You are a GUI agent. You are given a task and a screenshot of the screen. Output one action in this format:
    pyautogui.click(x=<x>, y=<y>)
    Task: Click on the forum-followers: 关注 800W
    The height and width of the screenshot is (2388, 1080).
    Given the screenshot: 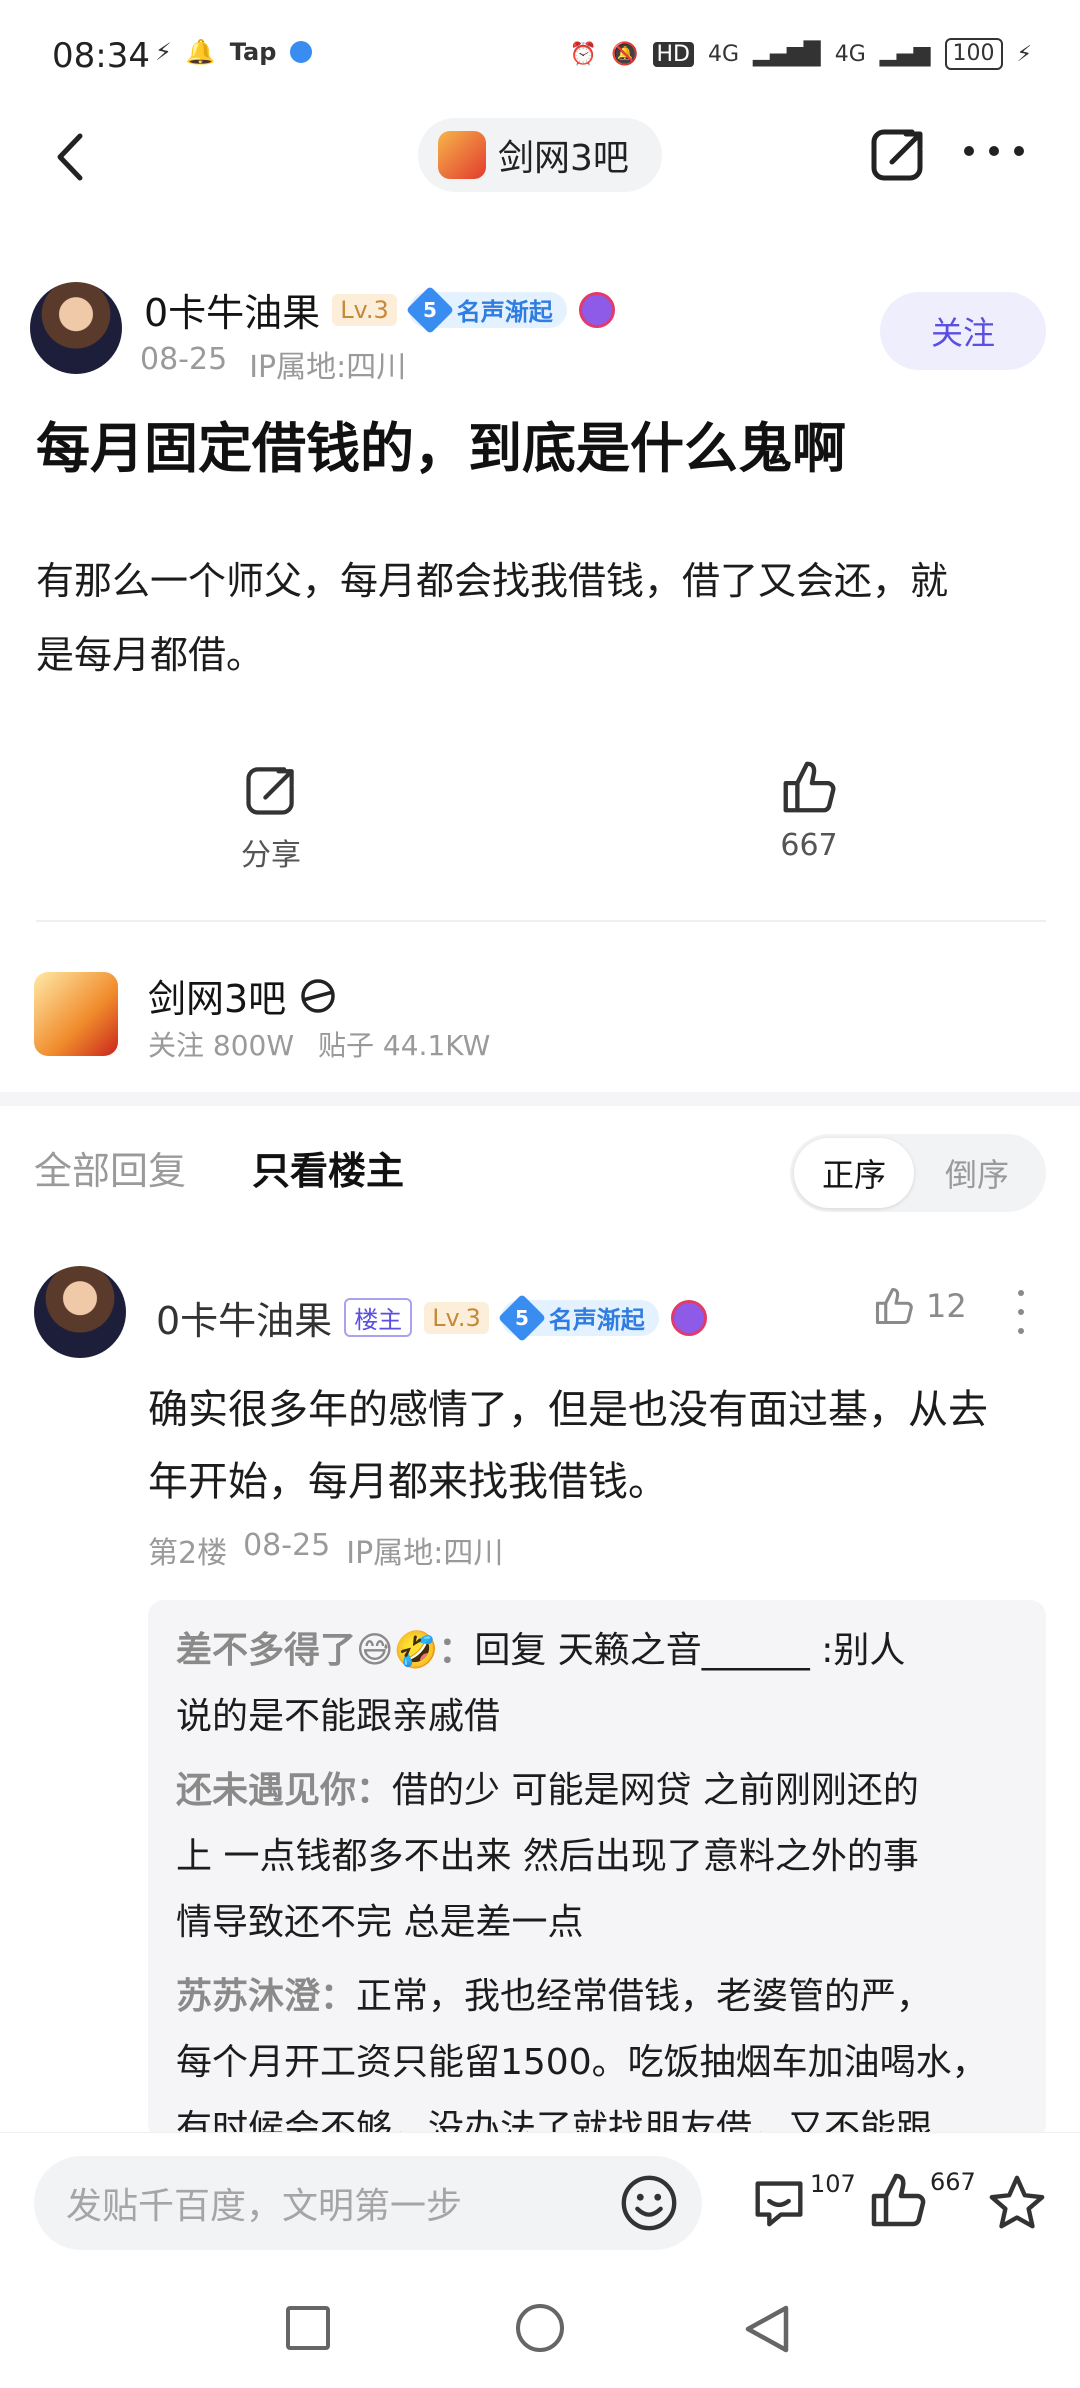 What is the action you would take?
    pyautogui.click(x=221, y=1045)
    